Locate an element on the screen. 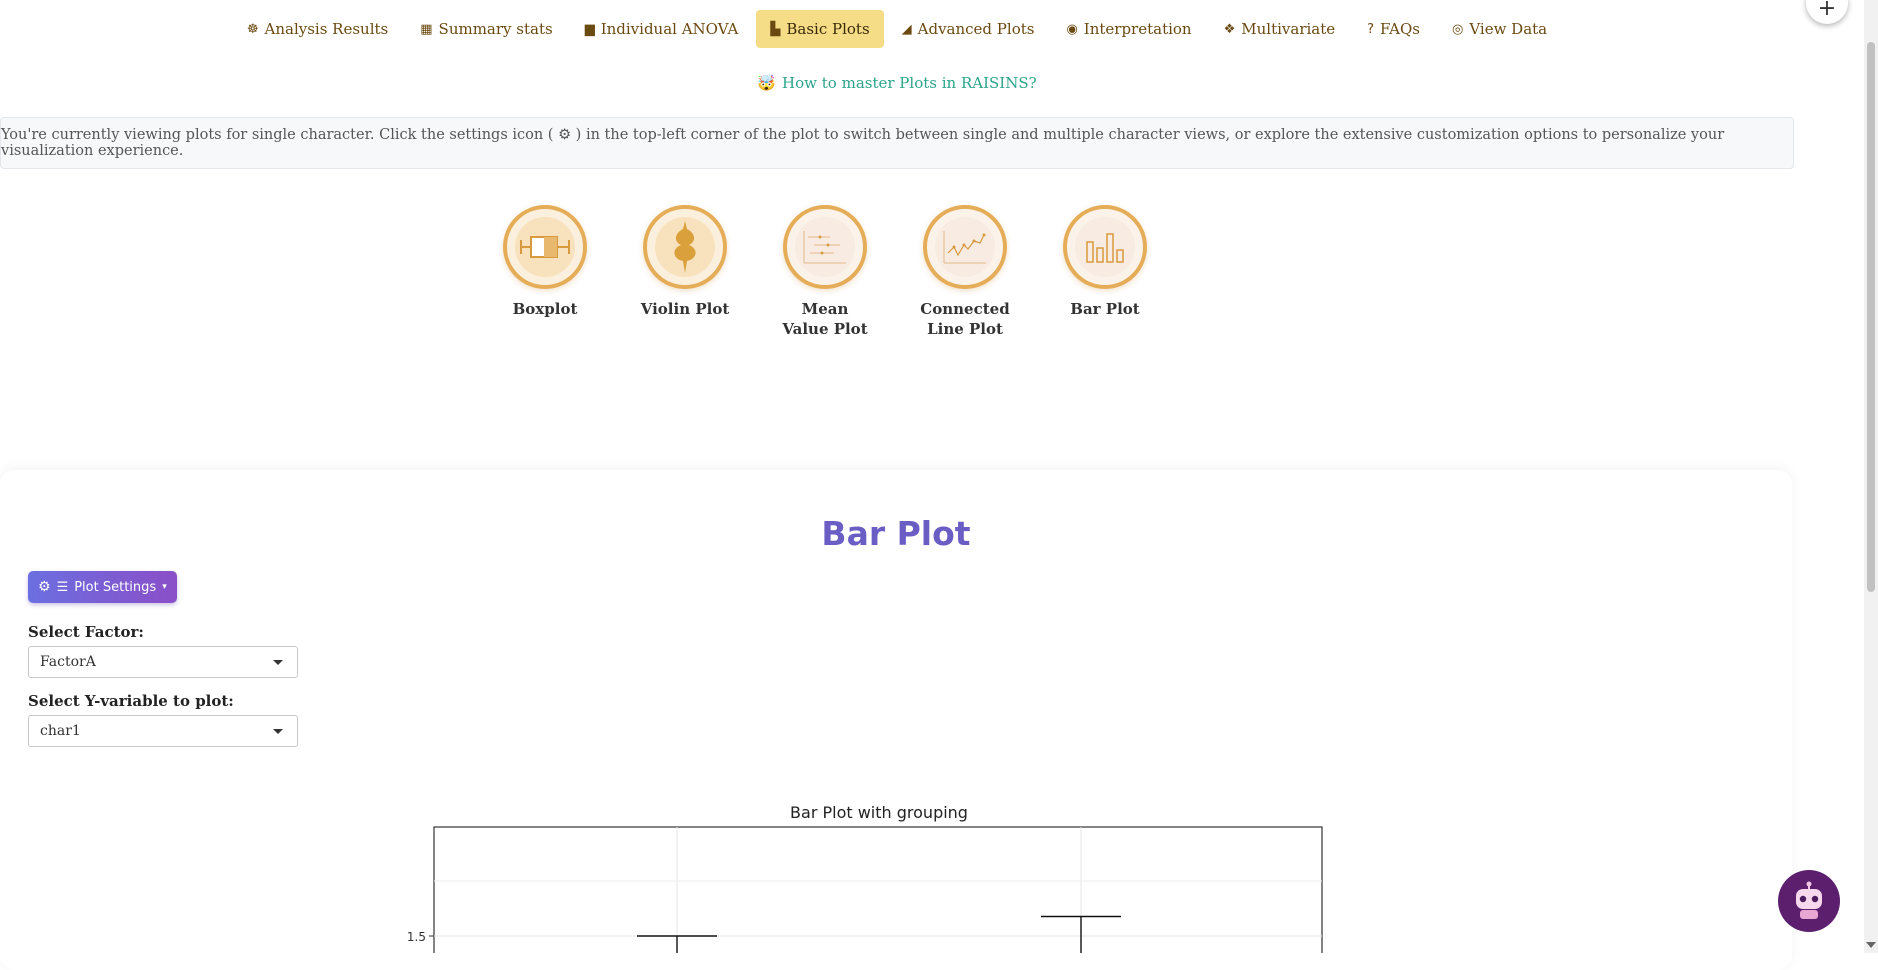 This screenshot has width=1878, height=970. violin-plot-icon is located at coordinates (685, 247).